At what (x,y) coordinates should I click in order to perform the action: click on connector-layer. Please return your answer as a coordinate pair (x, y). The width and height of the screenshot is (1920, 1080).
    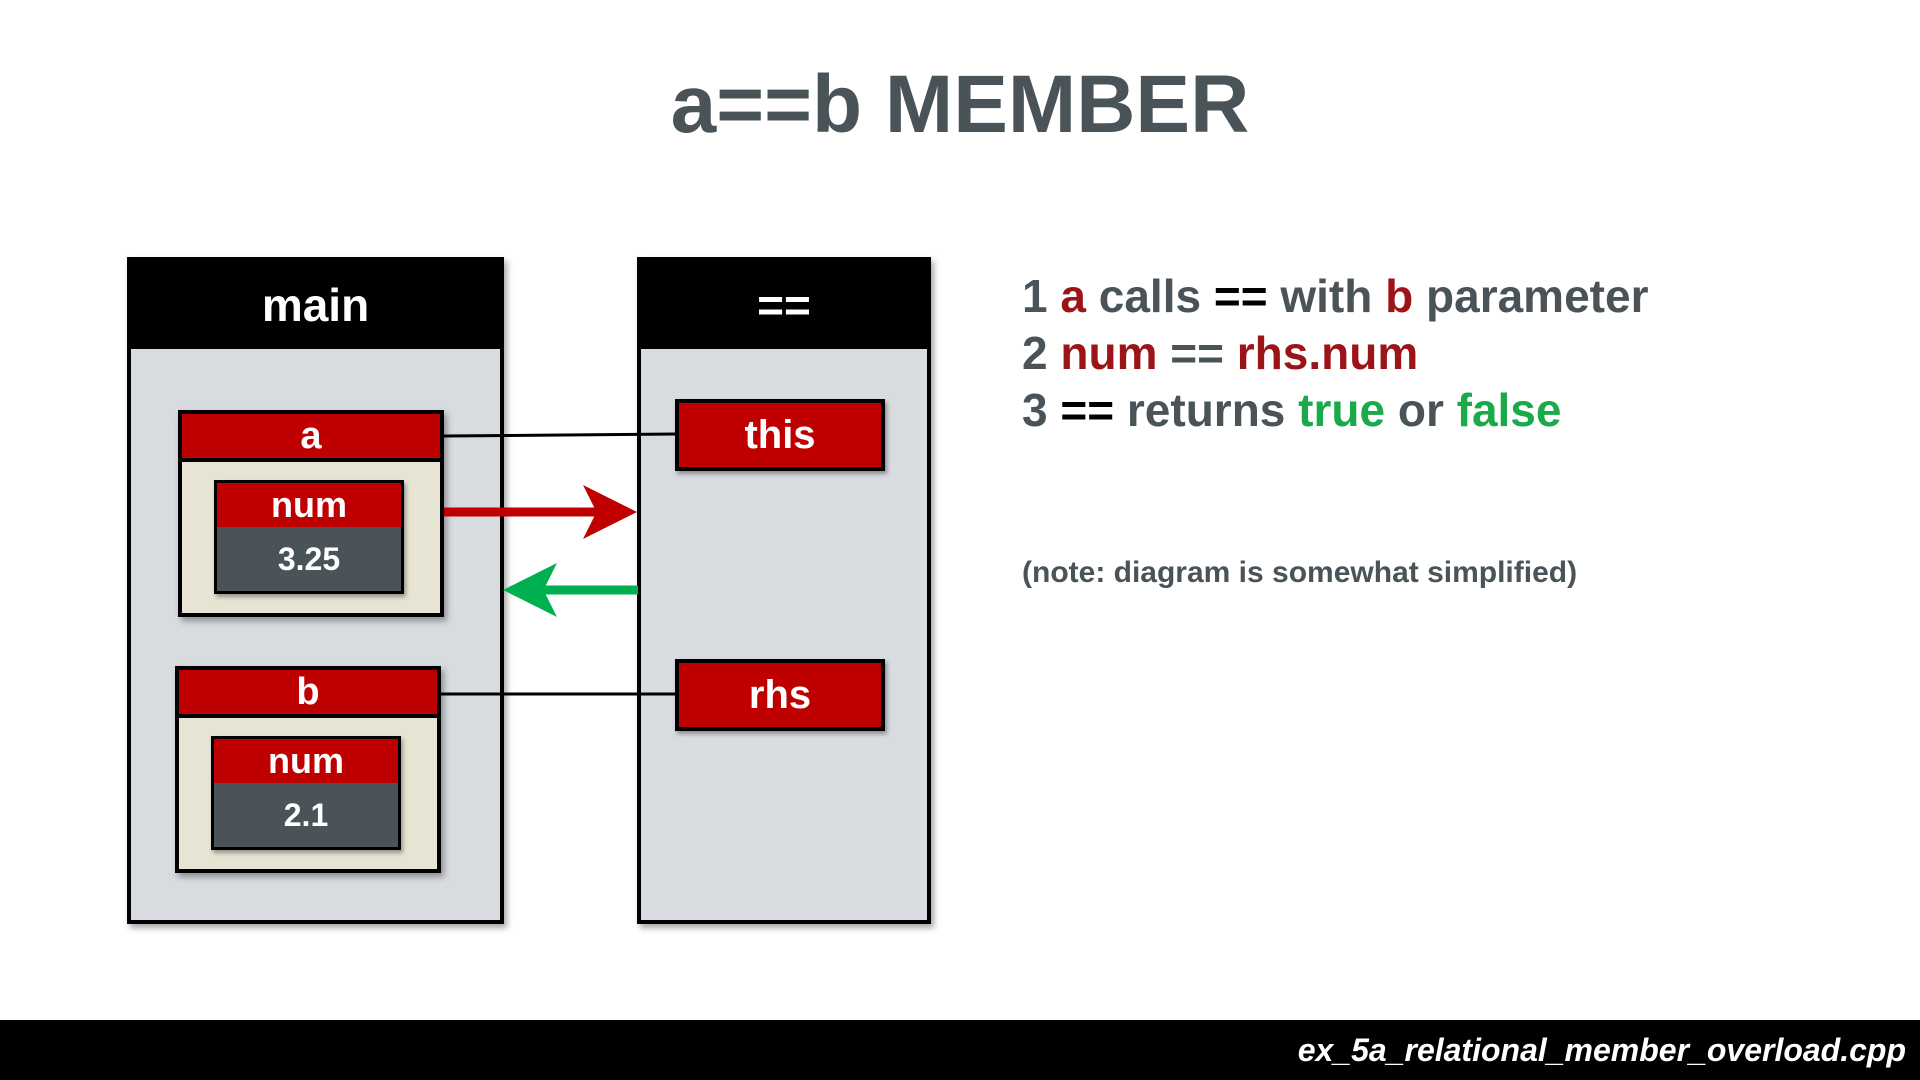
    Looking at the image, I should click on (559, 564).